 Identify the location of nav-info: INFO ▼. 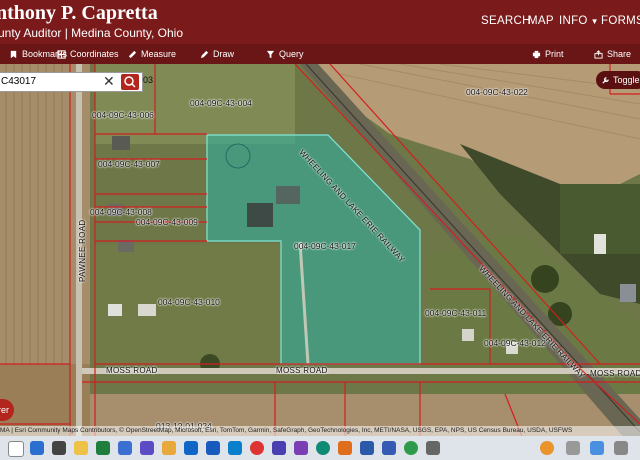
(579, 21).